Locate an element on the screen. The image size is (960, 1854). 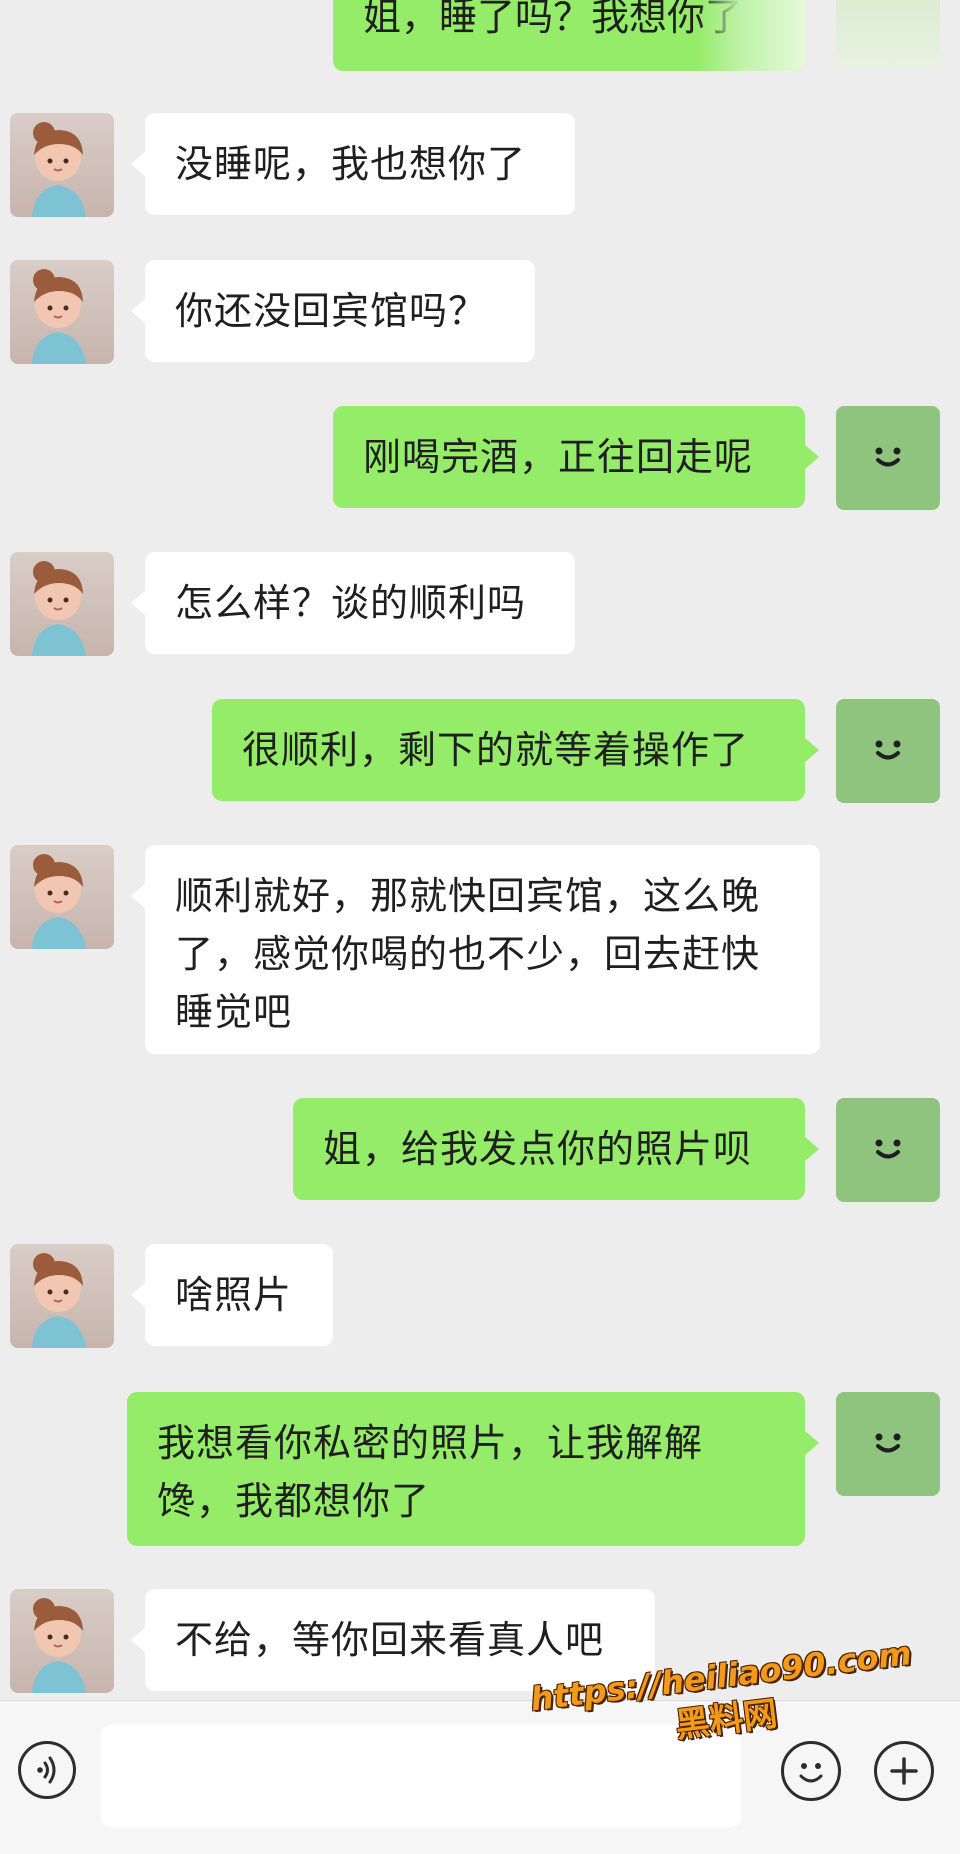
plus-icon is located at coordinates (904, 1771).